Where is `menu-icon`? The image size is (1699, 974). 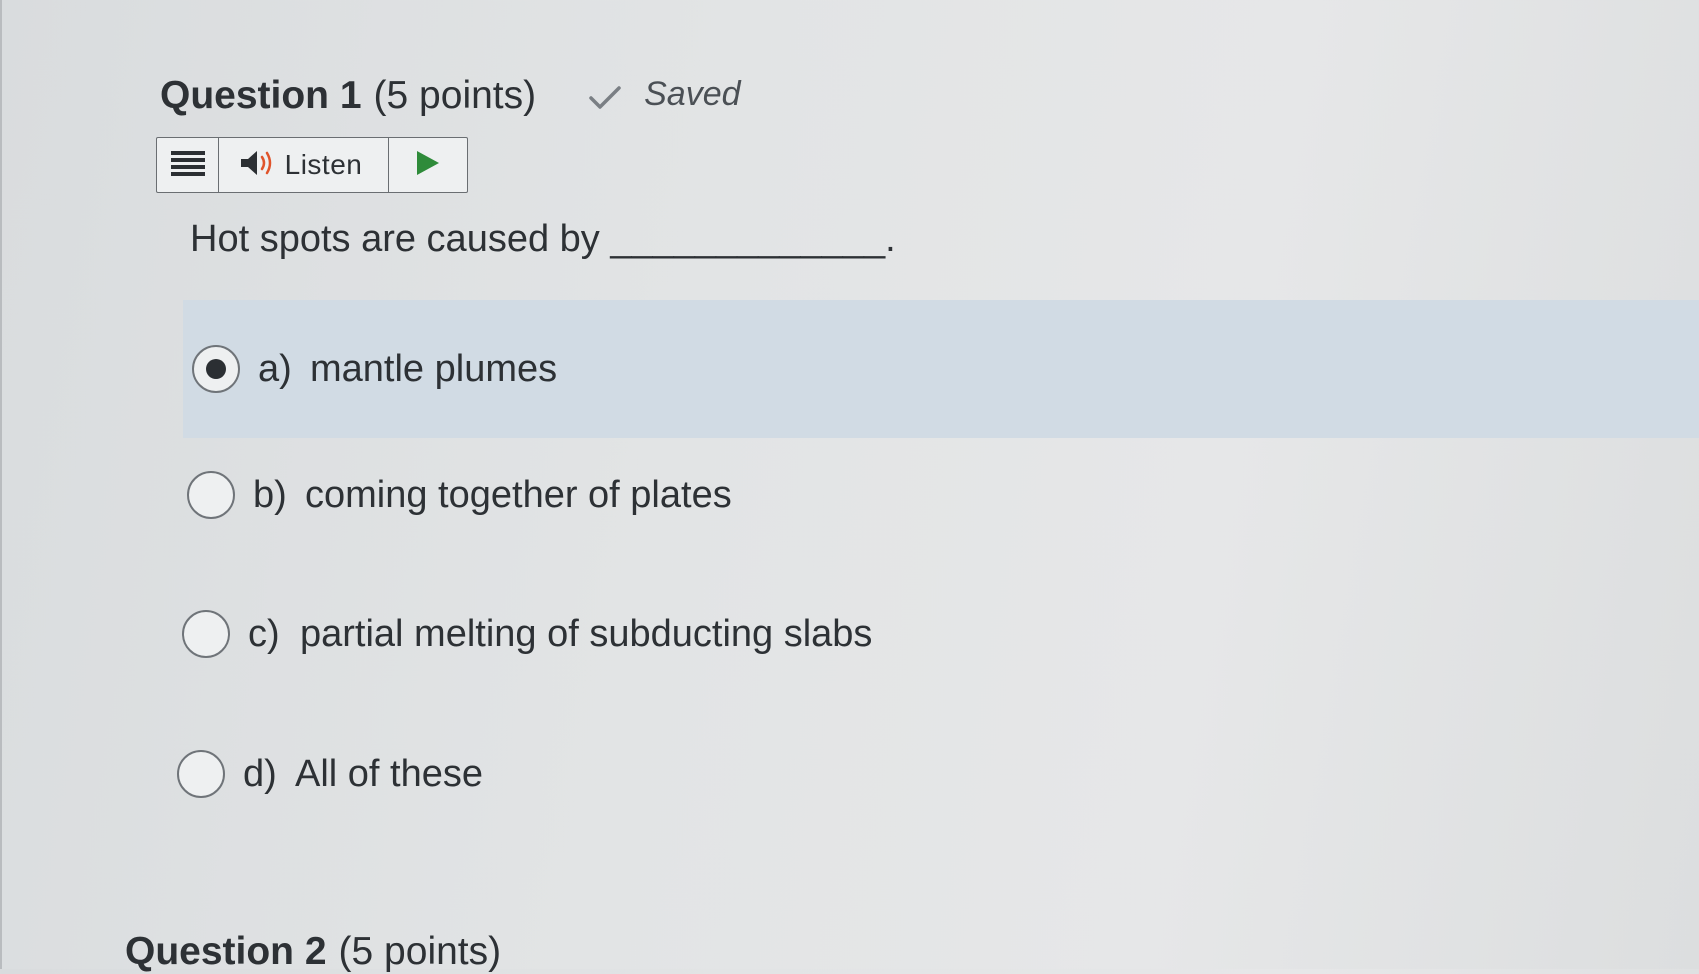 menu-icon is located at coordinates (187, 165).